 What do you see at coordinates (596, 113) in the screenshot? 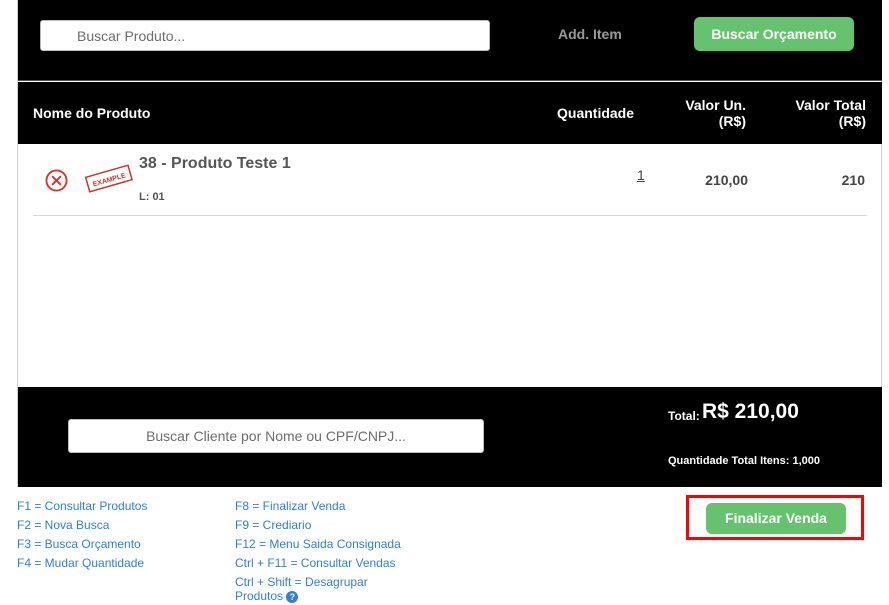
I see `column-header-quantity: Quantidade` at bounding box center [596, 113].